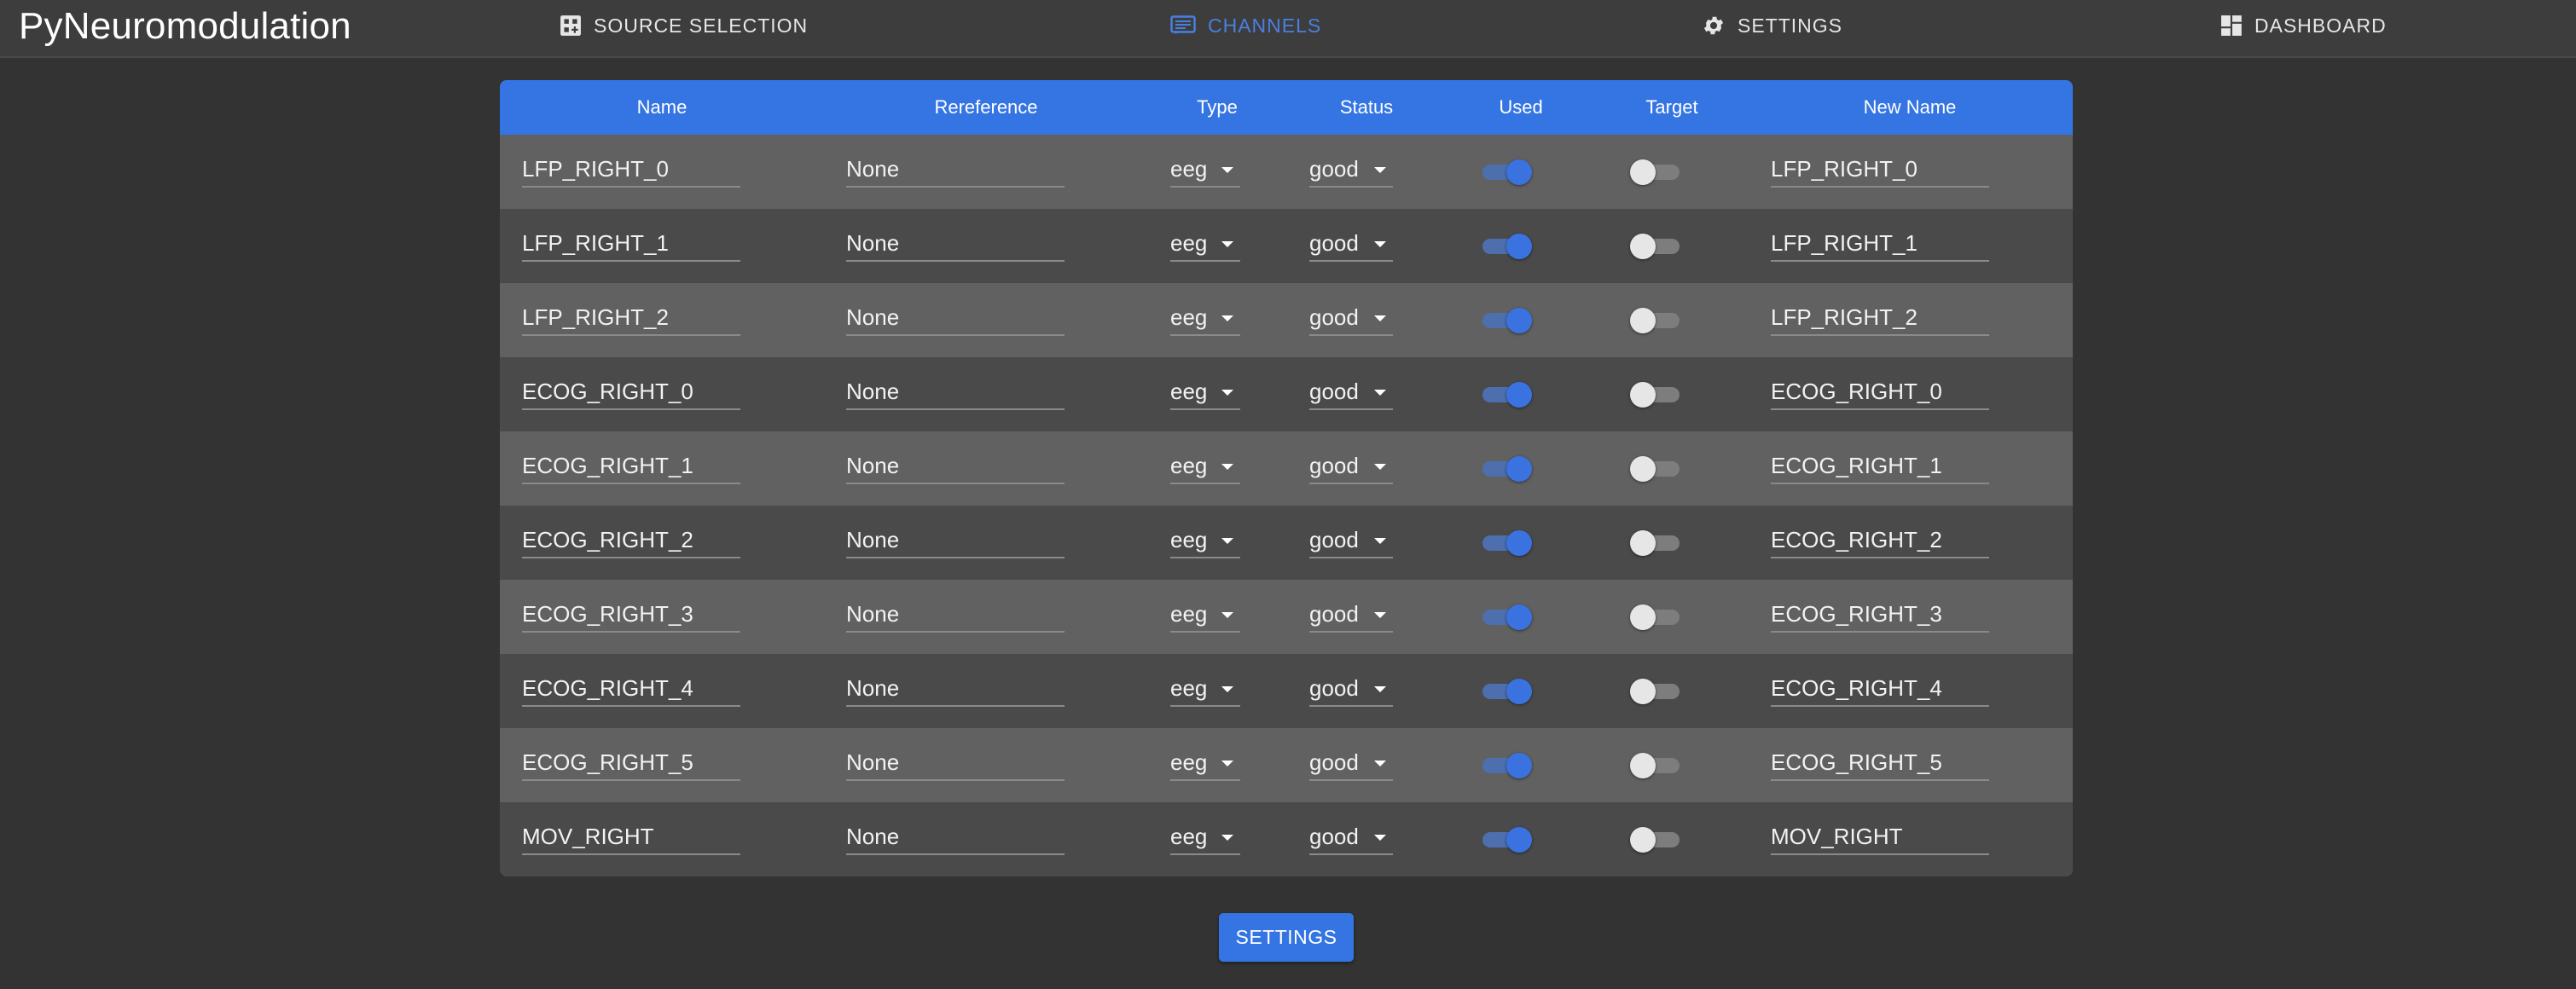  I want to click on table-row: LFP_RIGHT_2 None eeg good LFP_RIGHT_2, so click(1286, 320).